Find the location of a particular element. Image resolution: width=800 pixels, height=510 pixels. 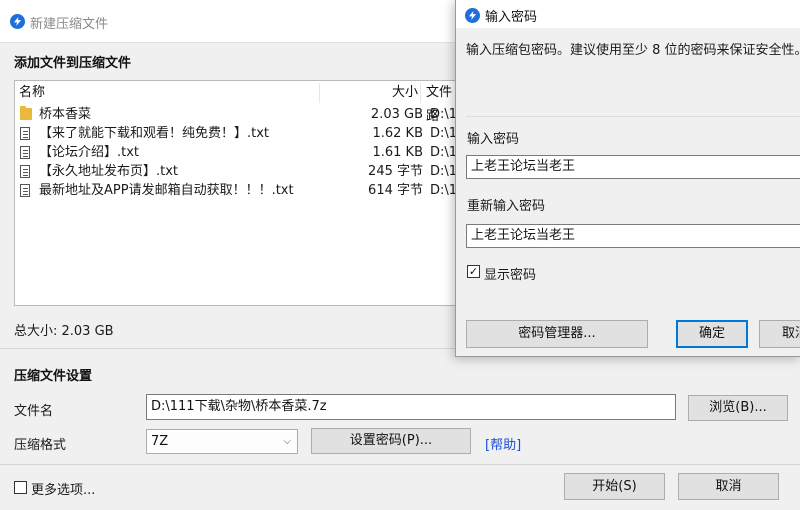

file-row: 【永久地址发布页】.txt 245 字节 D:\11 is located at coordinates (242, 171).